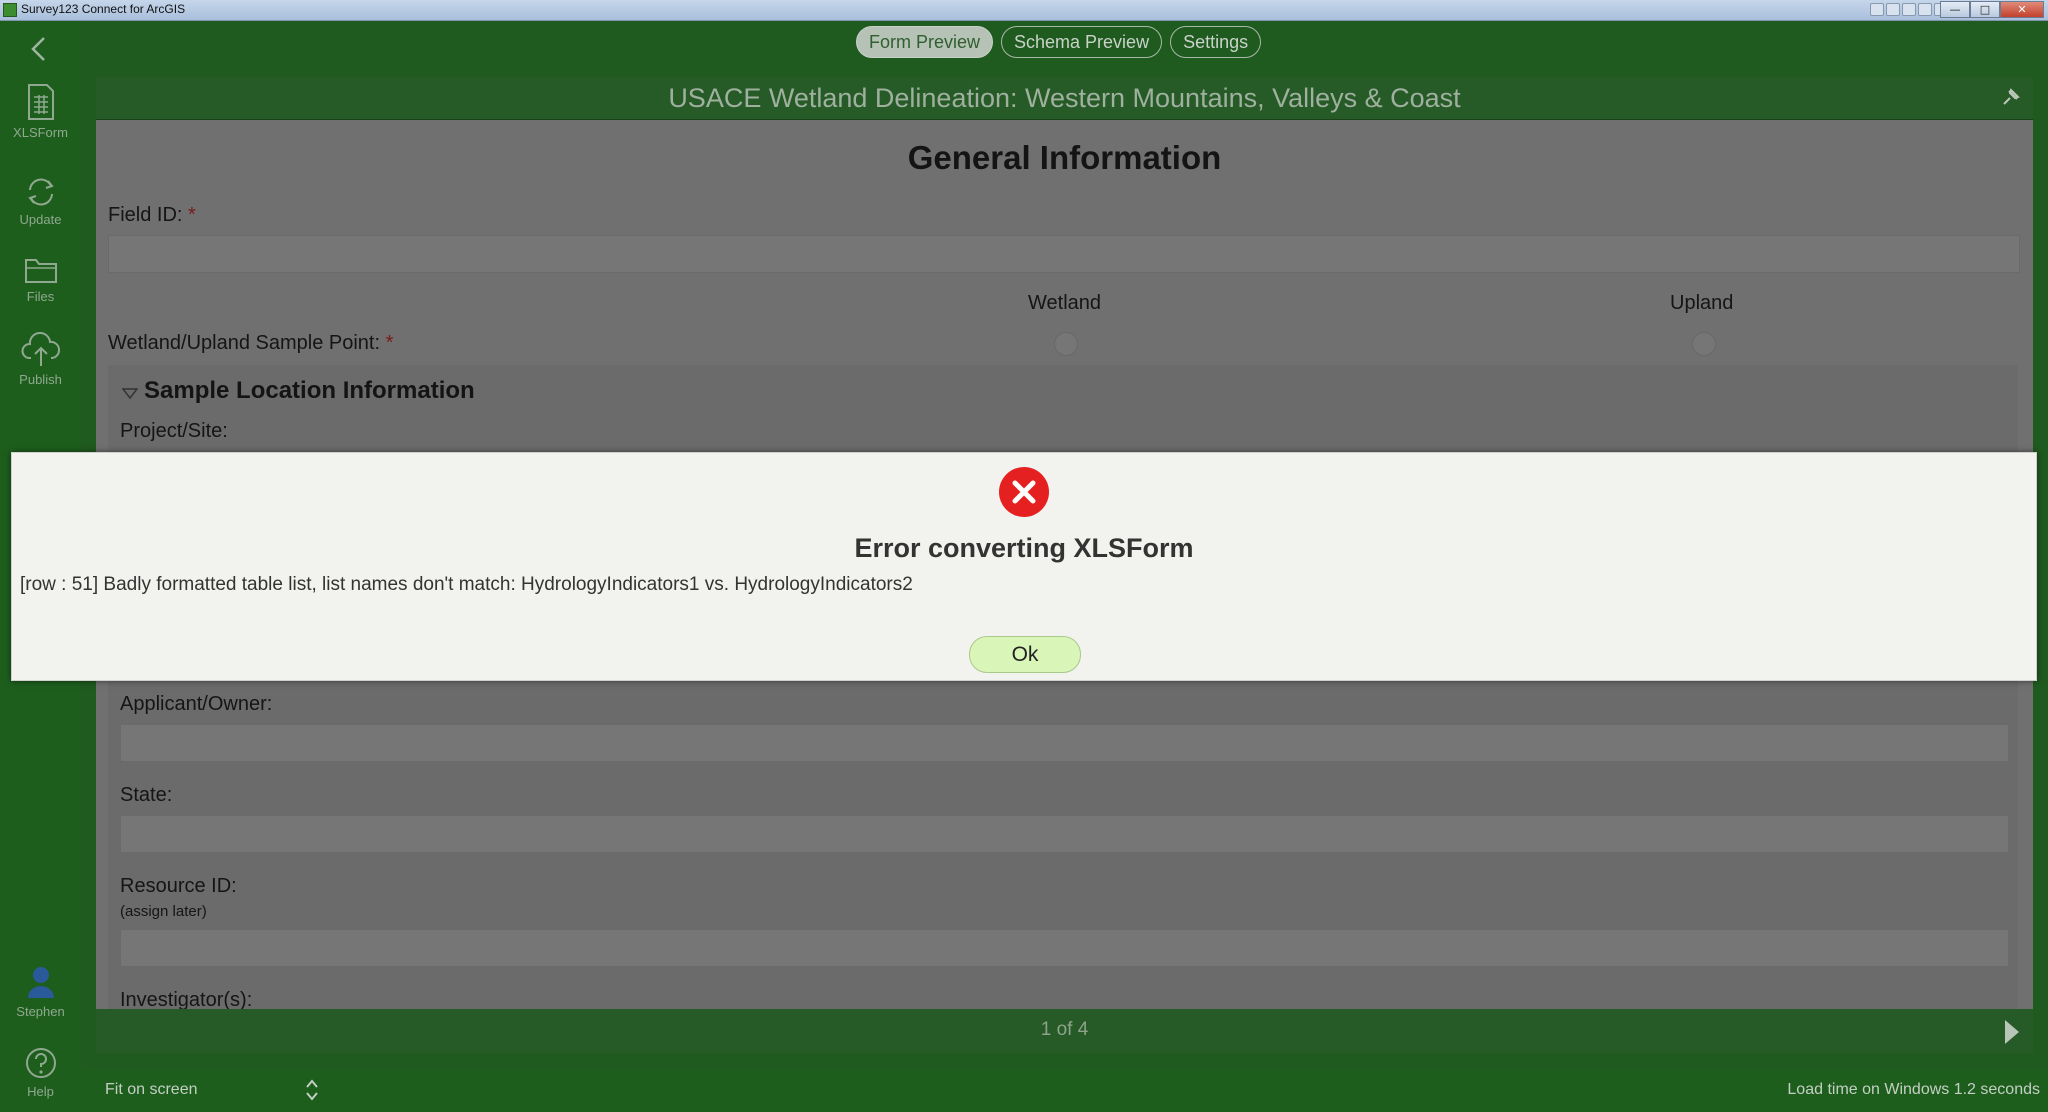  What do you see at coordinates (2022, 9) in the screenshot?
I see `close-window-button: ✕` at bounding box center [2022, 9].